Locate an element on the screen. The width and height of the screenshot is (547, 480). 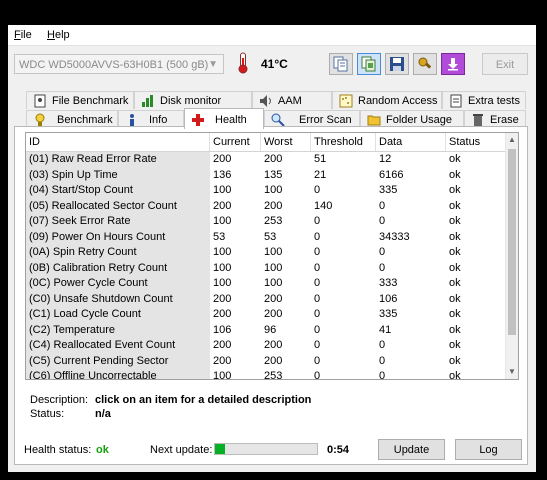
tab-extra-tests: Extra tests is located at coordinates (484, 100).